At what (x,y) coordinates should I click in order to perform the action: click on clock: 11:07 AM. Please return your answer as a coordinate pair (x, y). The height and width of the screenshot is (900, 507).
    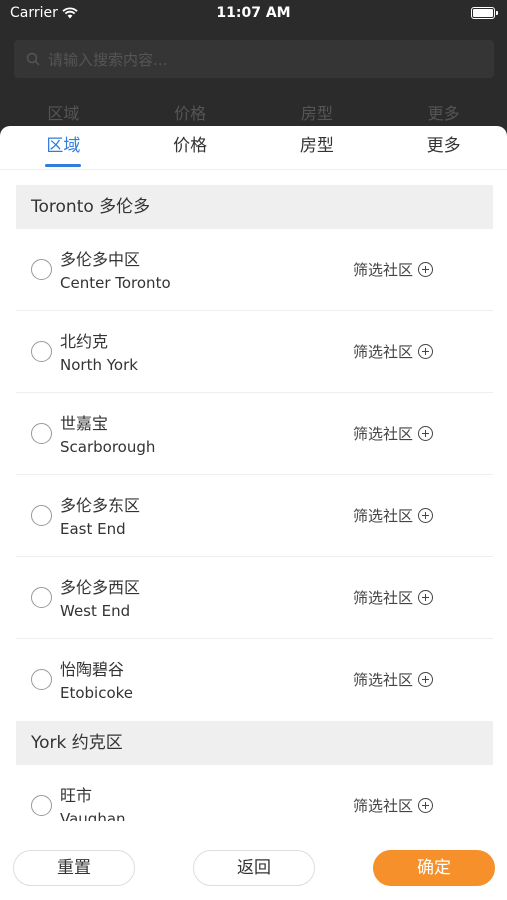
    Looking at the image, I should click on (253, 13).